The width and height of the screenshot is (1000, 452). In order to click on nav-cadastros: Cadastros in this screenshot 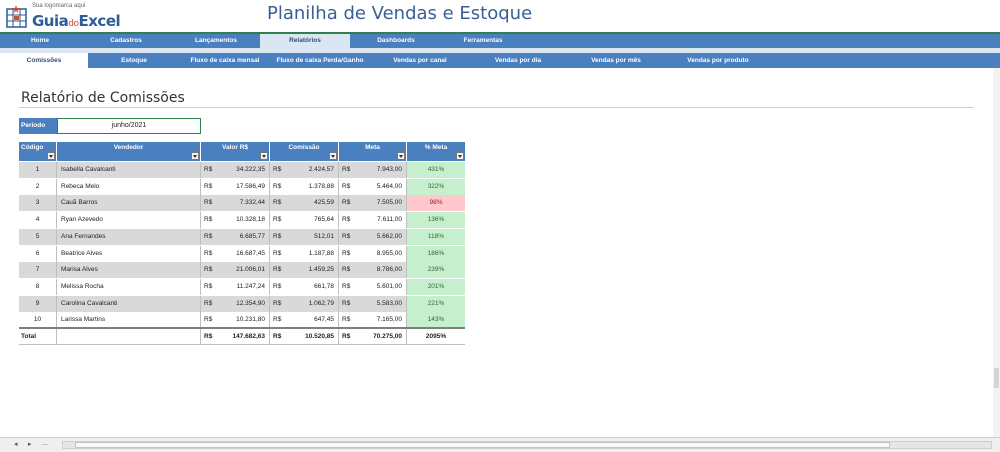, I will do `click(126, 41)`.